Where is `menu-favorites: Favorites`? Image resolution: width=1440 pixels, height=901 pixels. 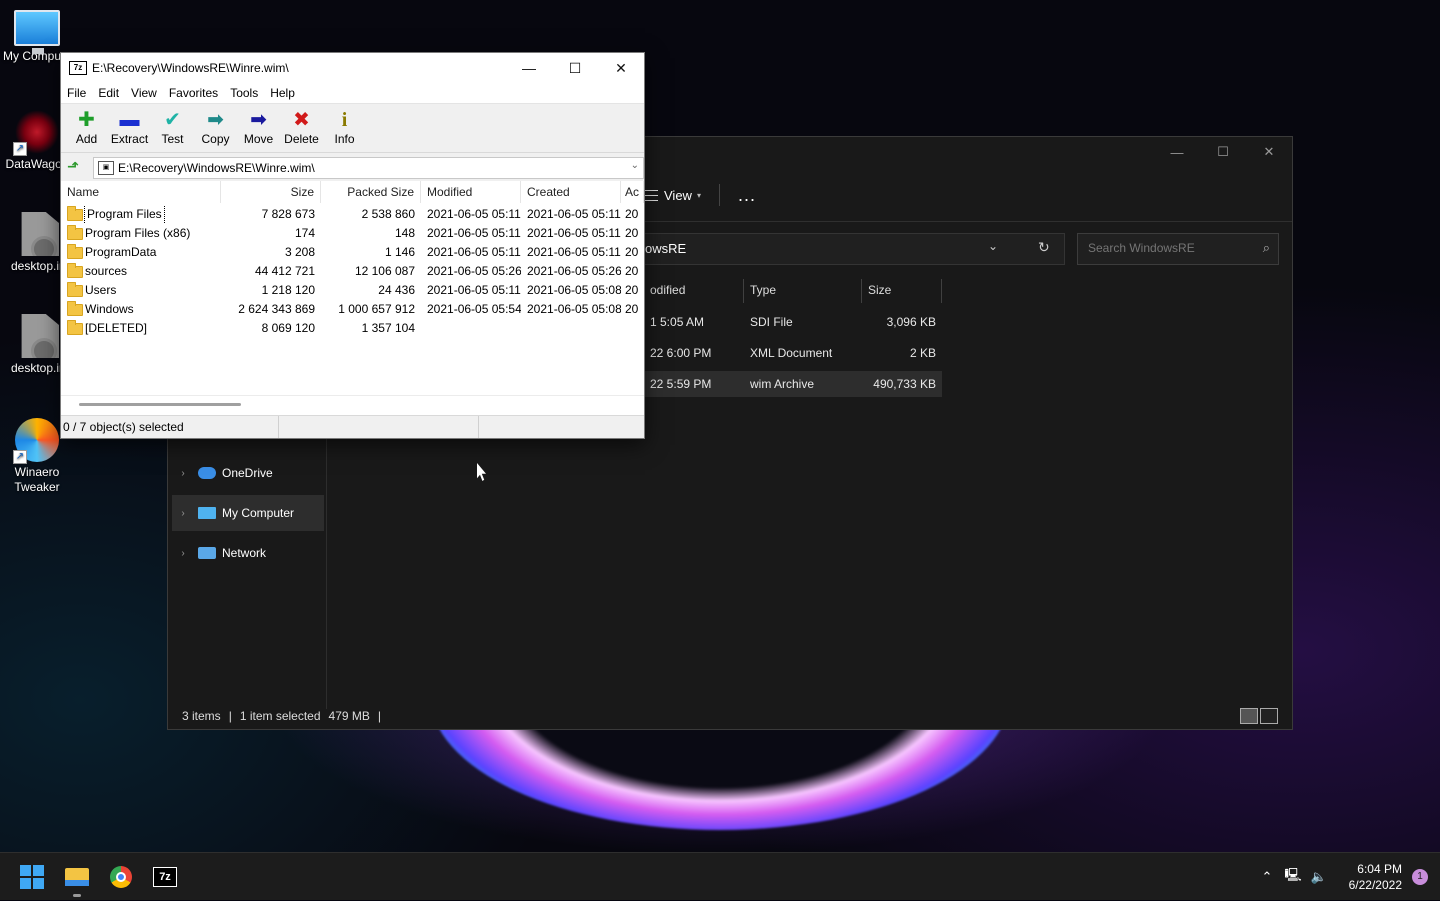 menu-favorites: Favorites is located at coordinates (193, 93).